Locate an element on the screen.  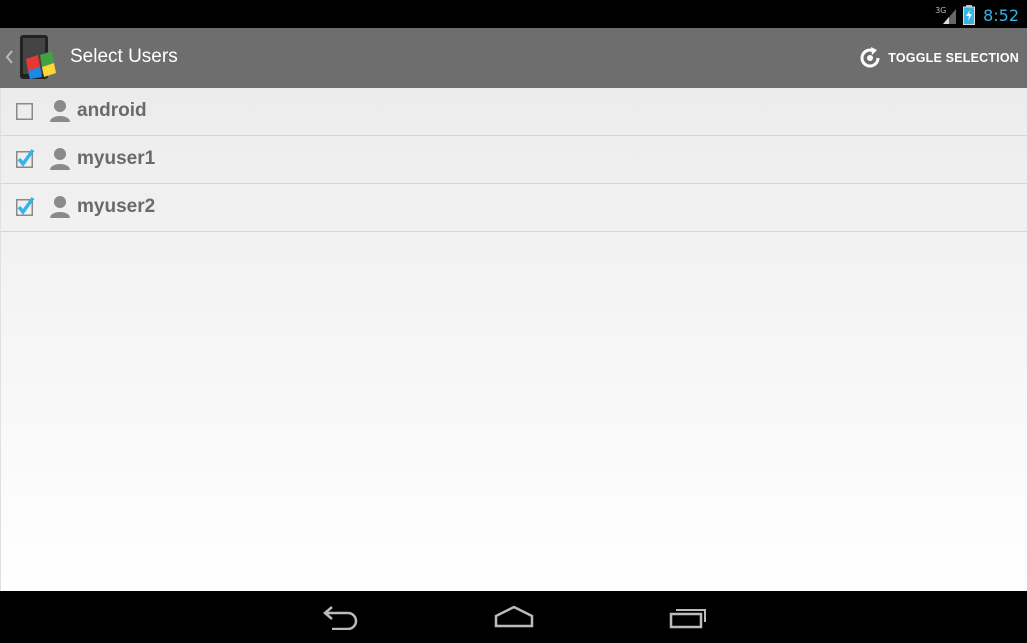
page-title: Select Users is located at coordinates (124, 56).